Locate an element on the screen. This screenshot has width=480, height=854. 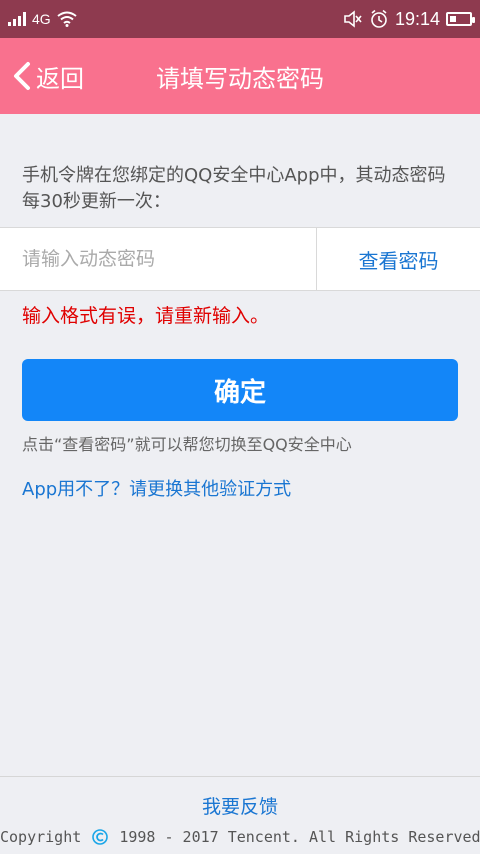
footer-divider is located at coordinates (240, 776).